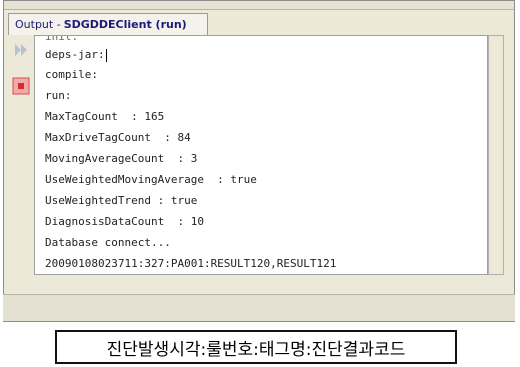  I want to click on console-line: run:, so click(58, 95).